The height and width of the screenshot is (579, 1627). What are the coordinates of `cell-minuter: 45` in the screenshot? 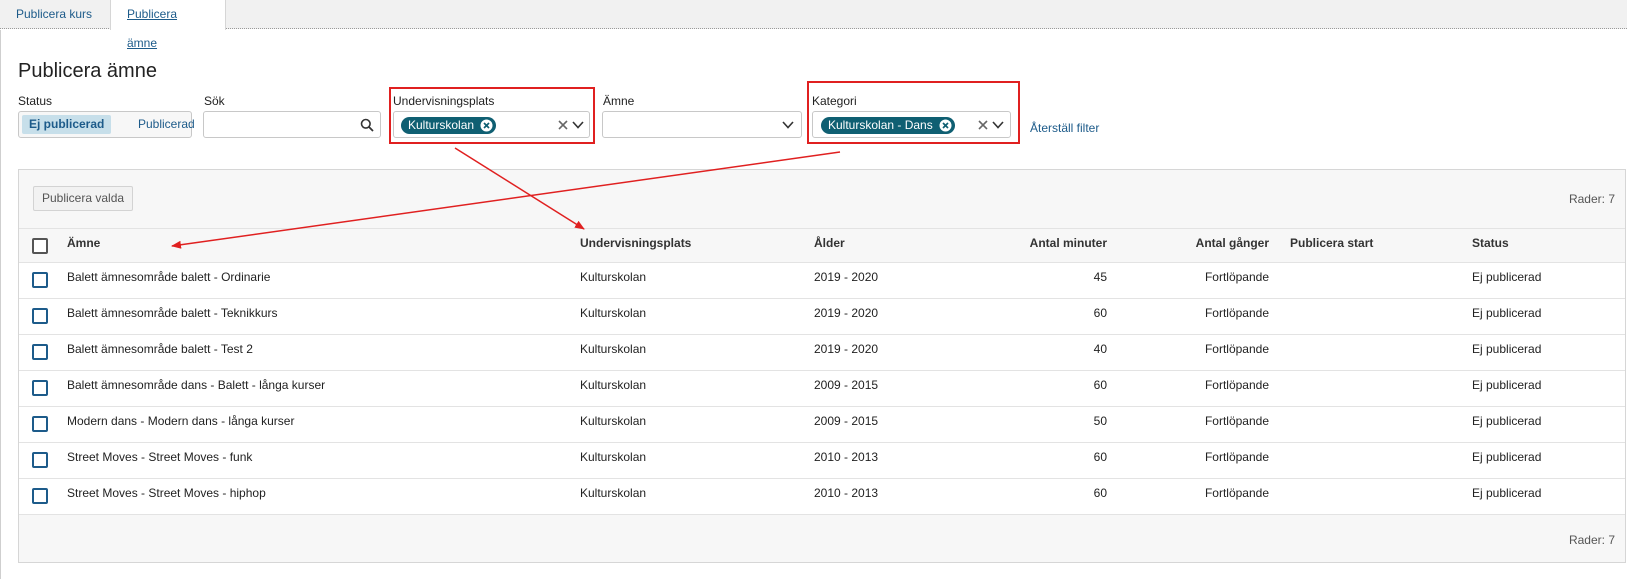 It's located at (1100, 277).